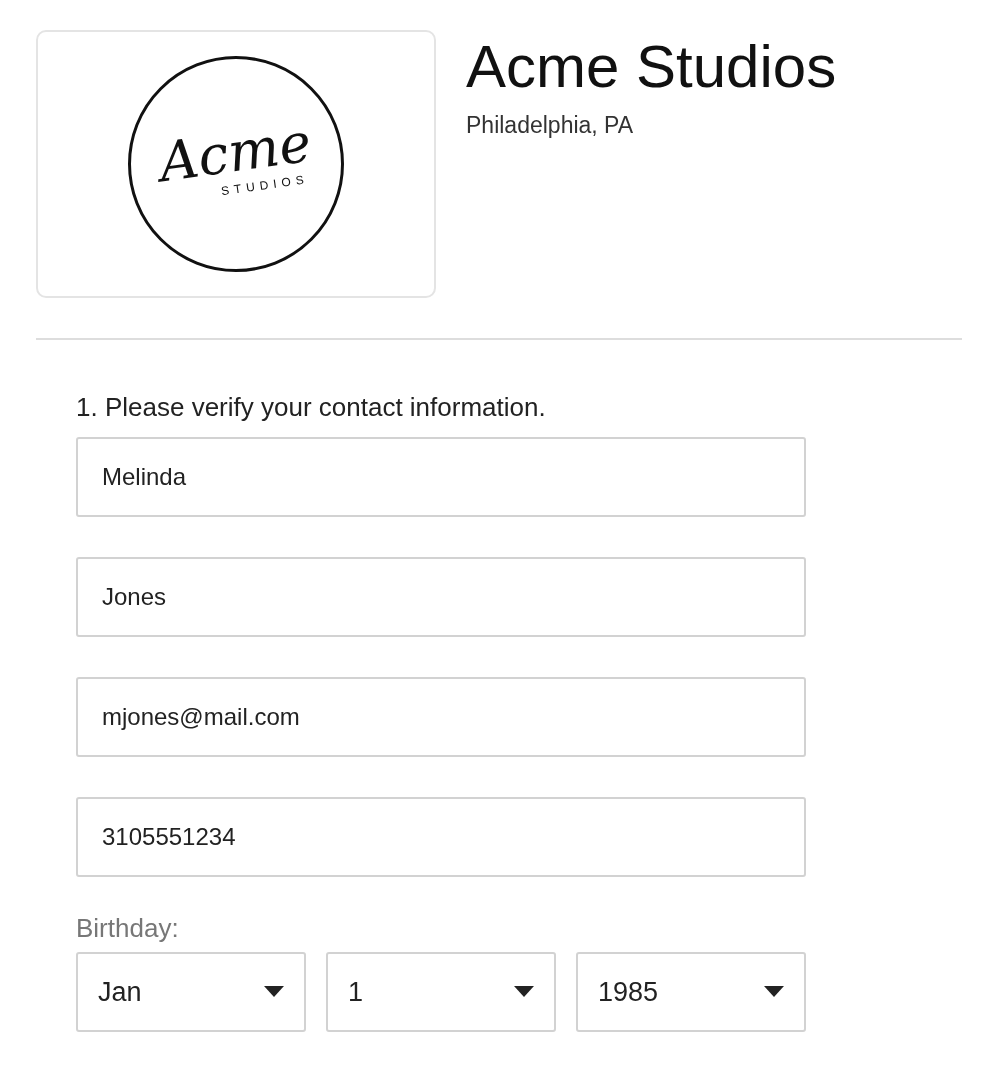  What do you see at coordinates (441, 717) in the screenshot?
I see `input-field: mjones@mail.com` at bounding box center [441, 717].